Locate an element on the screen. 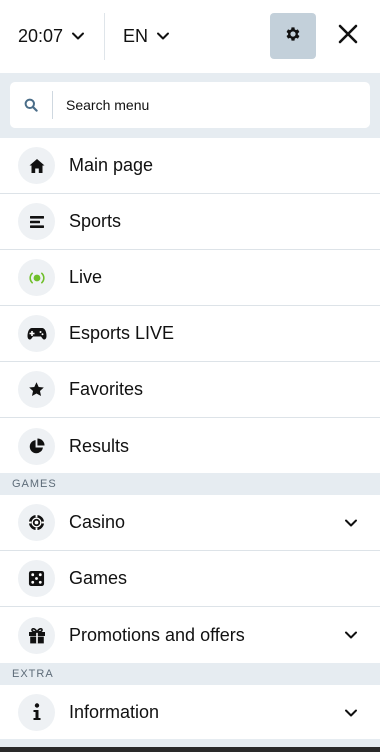 The image size is (380, 752). language-label: EN is located at coordinates (136, 35).